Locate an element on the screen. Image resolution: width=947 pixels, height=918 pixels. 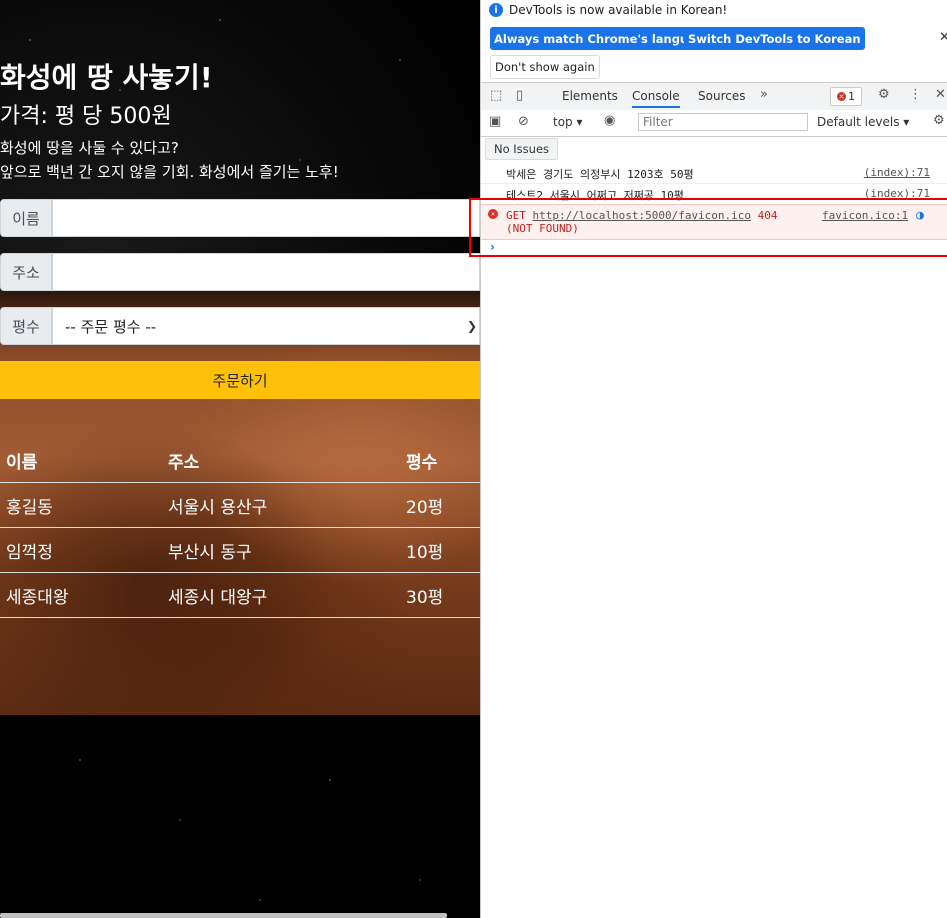
more-tabs-icon: » is located at coordinates (764, 94).